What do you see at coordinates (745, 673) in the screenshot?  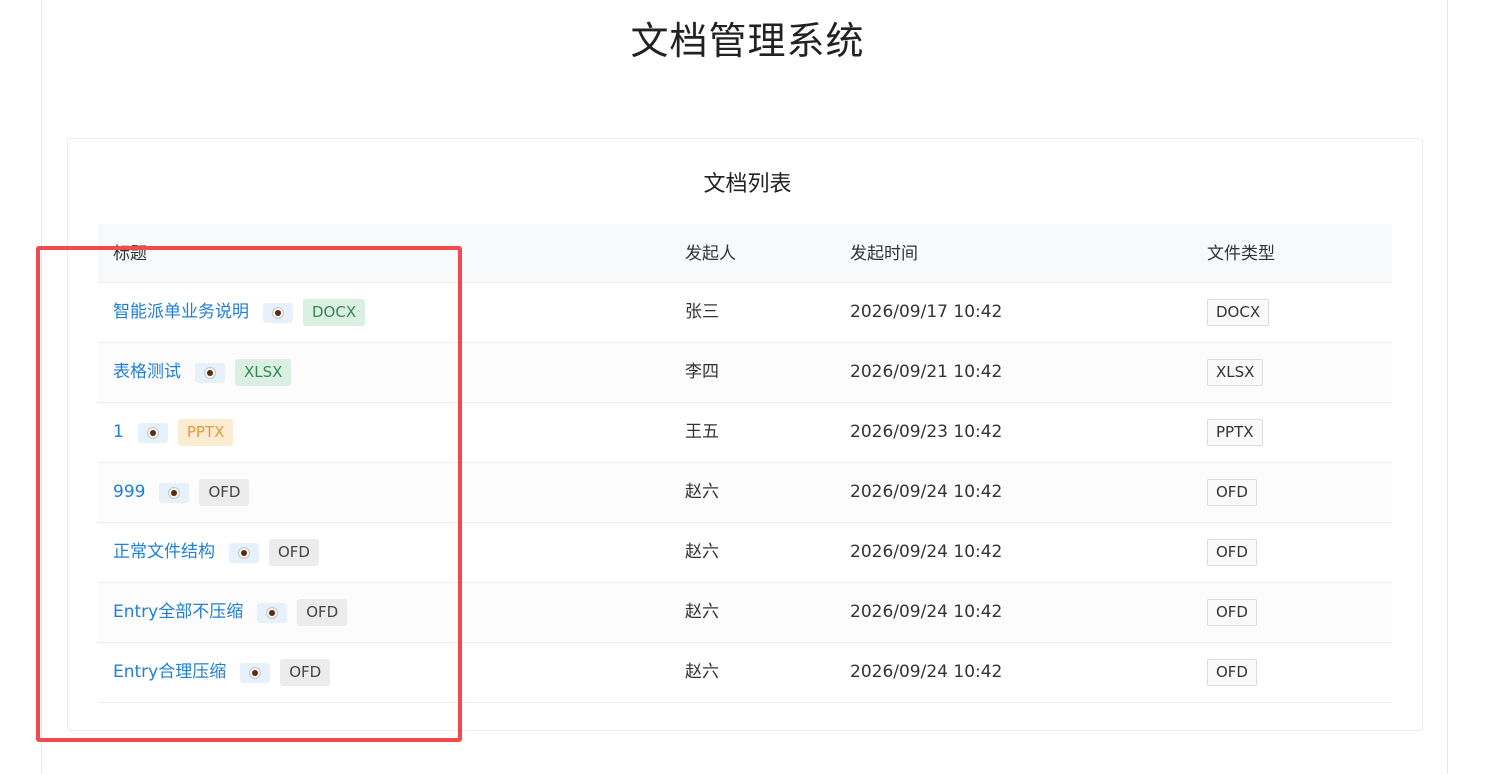 I see `table-row: Entry合理压缩 OFD 赵六 2026/09/24 10:42 OFD` at bounding box center [745, 673].